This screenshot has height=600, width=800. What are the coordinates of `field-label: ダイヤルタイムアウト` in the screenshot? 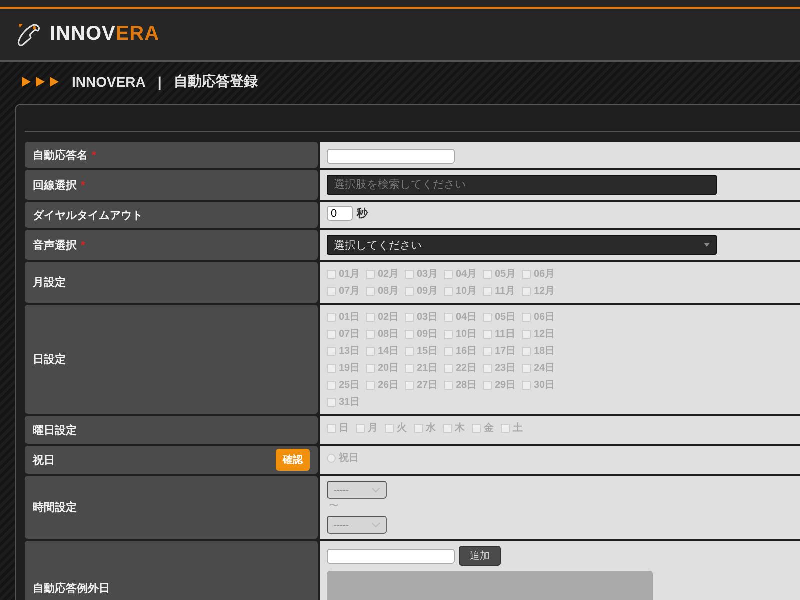 It's located at (88, 216).